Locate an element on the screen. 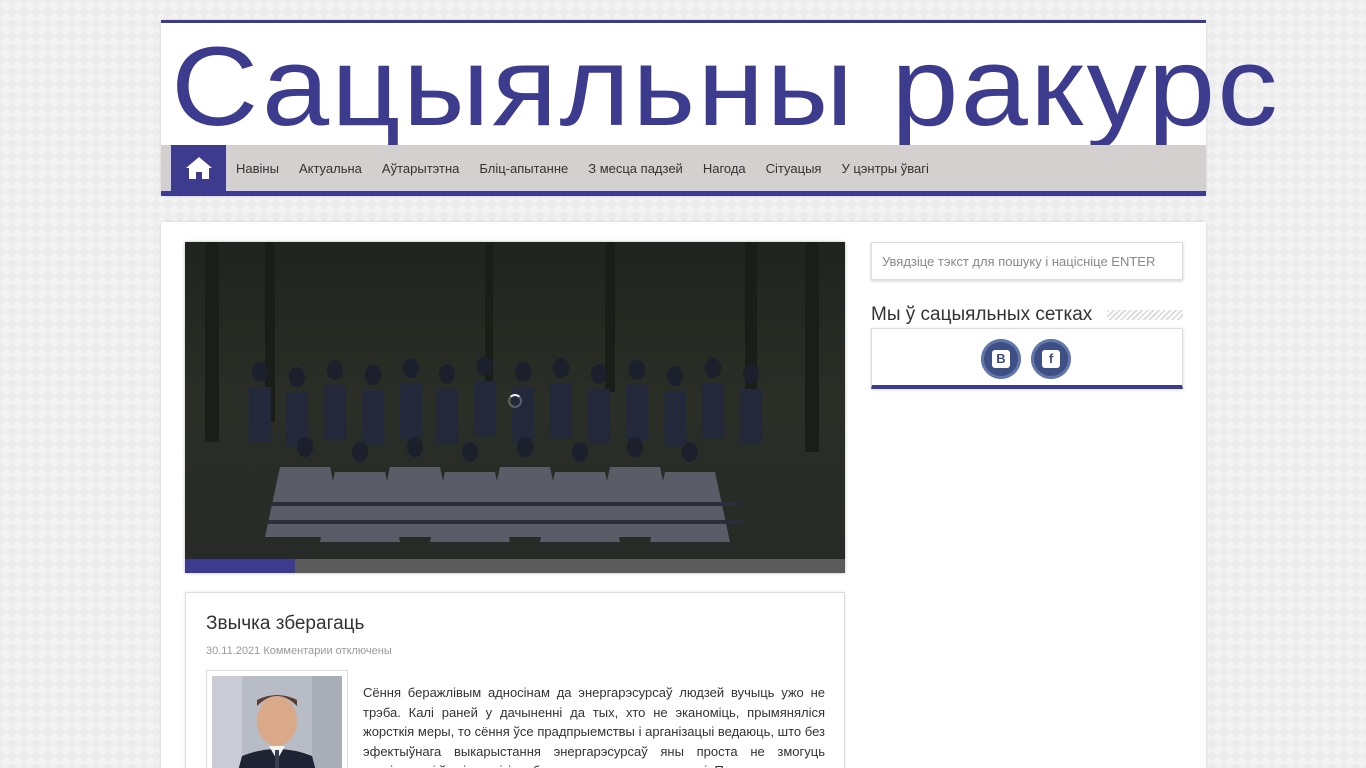 The image size is (1366, 768). nav-item-u-centry-uvagi: У цэнтры ўвагі is located at coordinates (884, 168).